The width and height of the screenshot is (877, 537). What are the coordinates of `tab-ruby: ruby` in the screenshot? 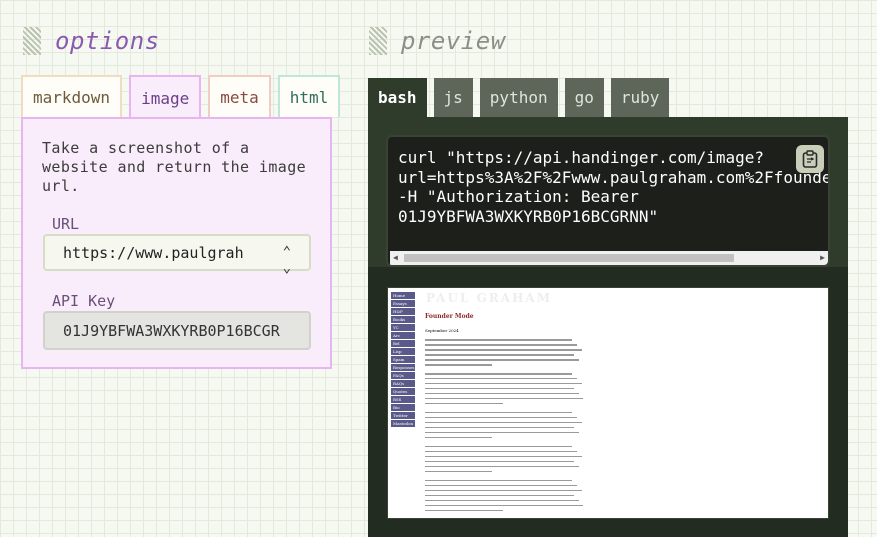 It's located at (640, 97).